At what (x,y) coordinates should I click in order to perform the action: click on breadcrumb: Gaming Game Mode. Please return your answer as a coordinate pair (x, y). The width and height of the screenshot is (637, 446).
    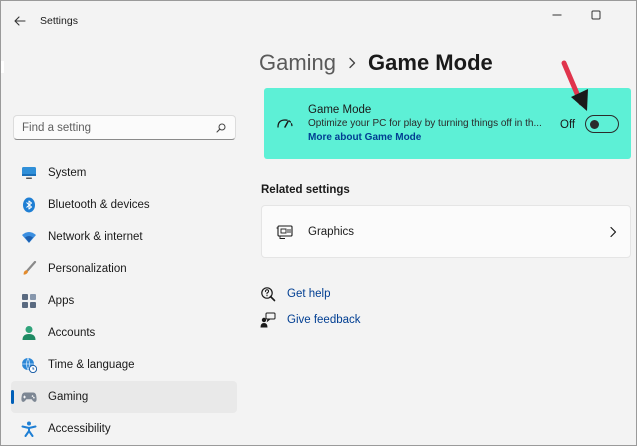
    Looking at the image, I should click on (376, 63).